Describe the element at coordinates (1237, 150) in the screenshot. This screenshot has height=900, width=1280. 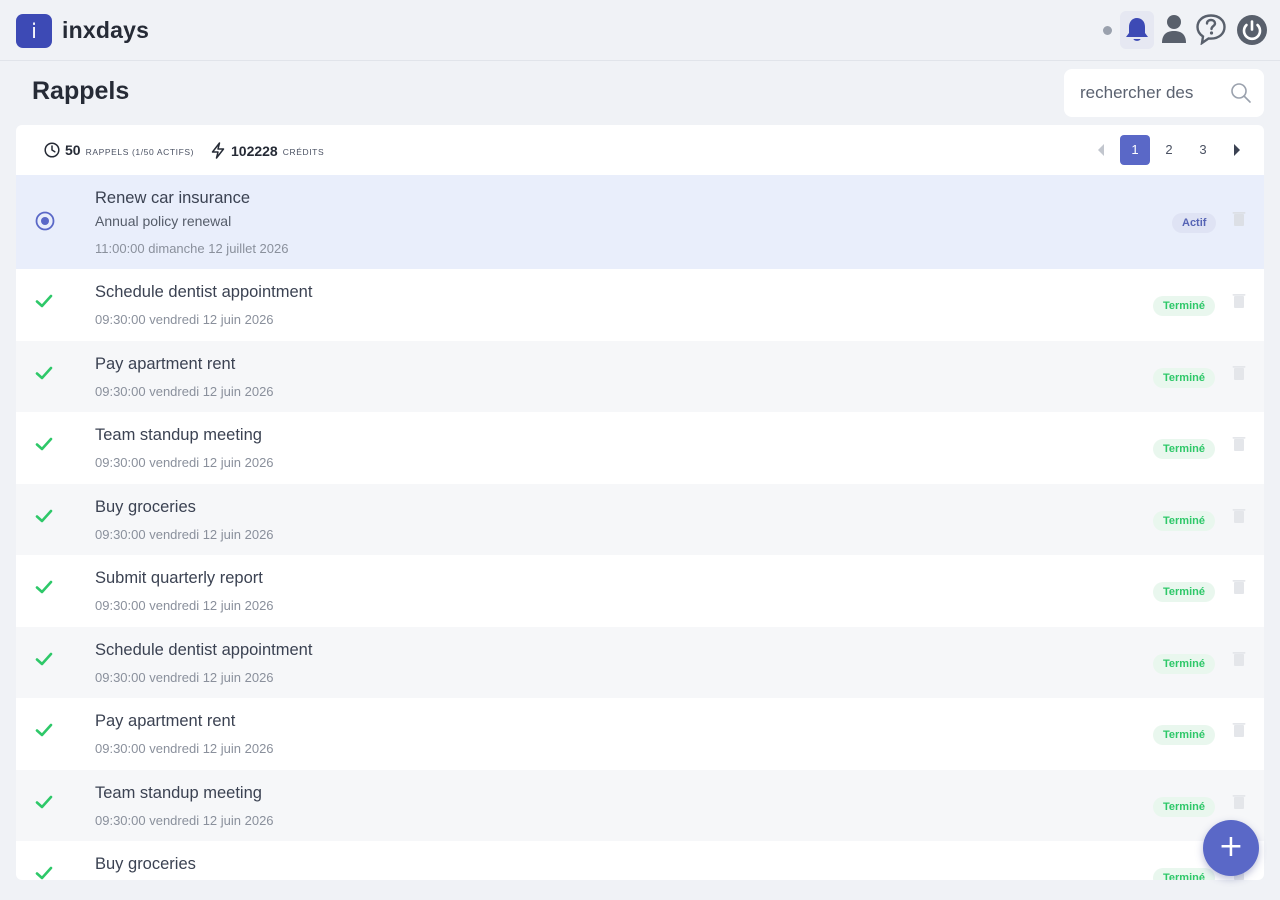
I see `next-page-icon` at that location.